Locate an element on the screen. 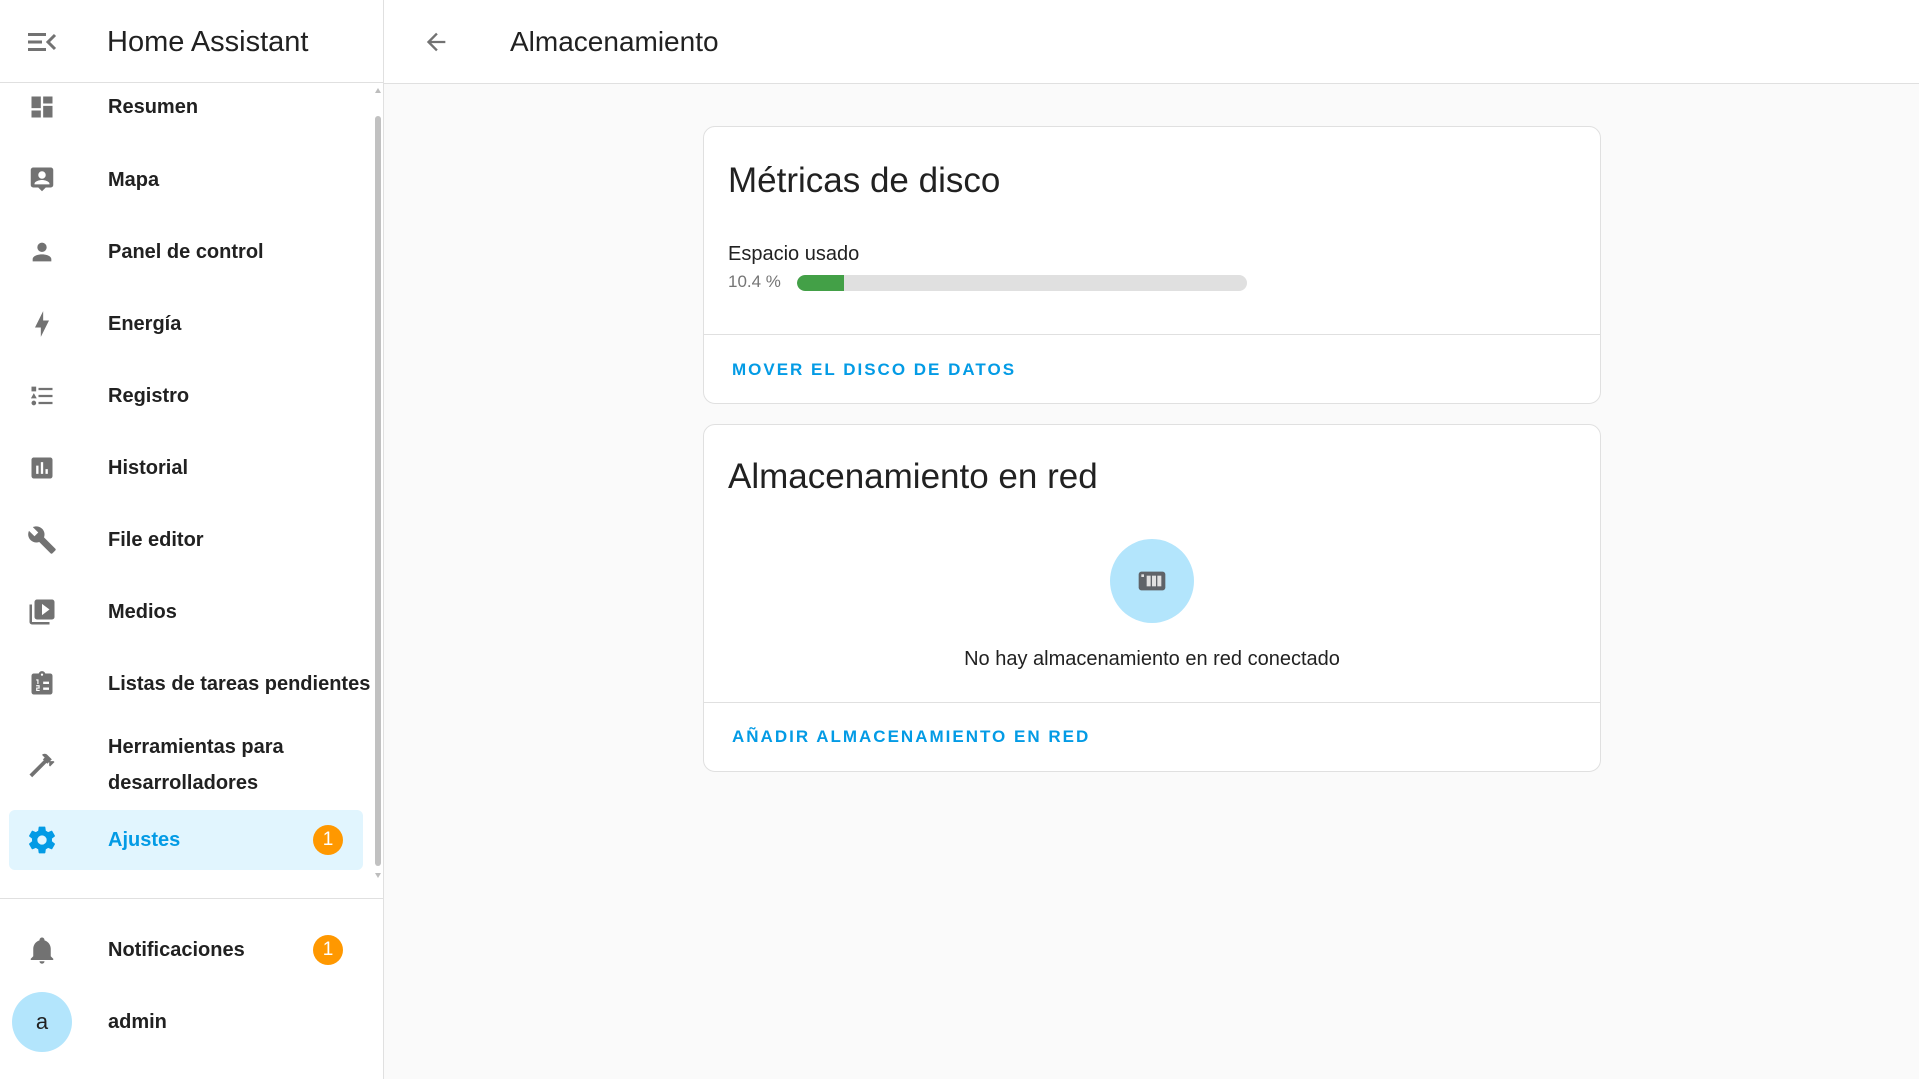 This screenshot has width=1919, height=1079. move-data-disk-button: Mover el disco de datos is located at coordinates (874, 370).